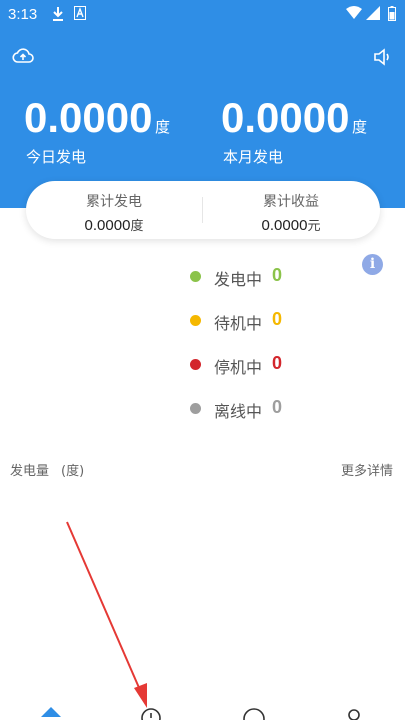 The width and height of the screenshot is (405, 720). I want to click on total-generation-unit: 度, so click(137, 226).